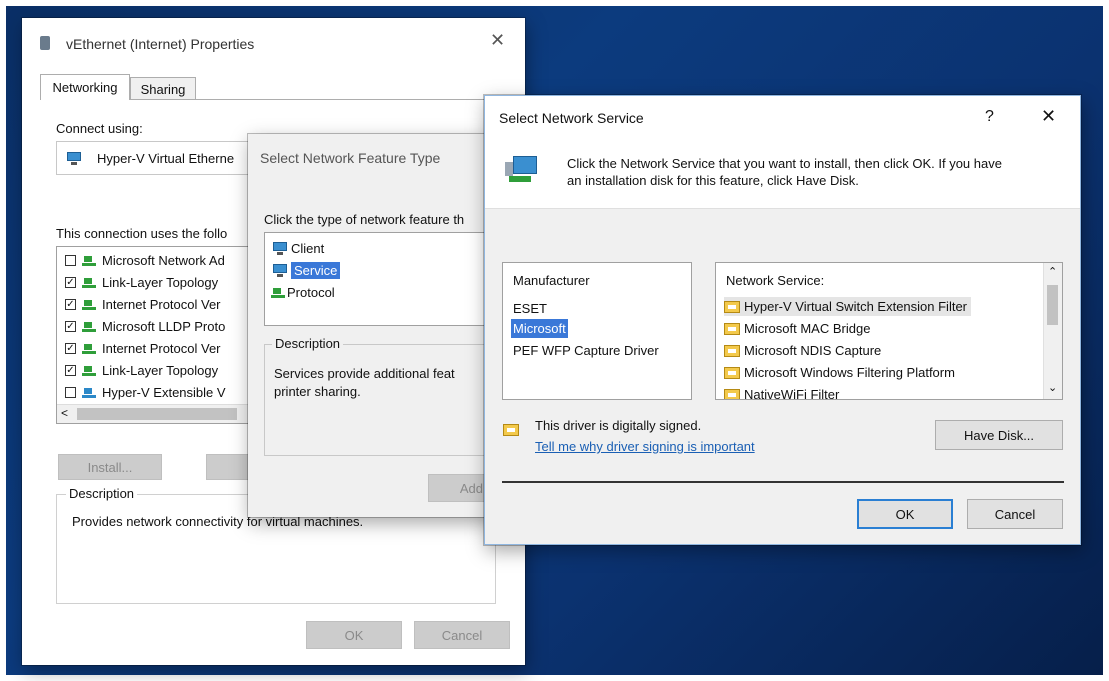 This screenshot has height=681, width=1109. Describe the element at coordinates (163, 260) in the screenshot. I see `component-label: Microsoft Network Ad` at that location.